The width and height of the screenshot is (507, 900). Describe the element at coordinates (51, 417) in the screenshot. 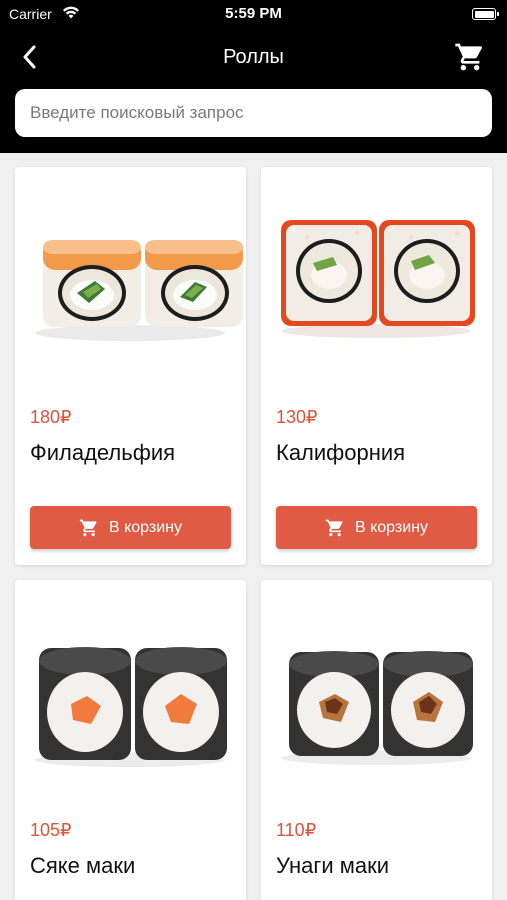

I see `product-price: 180₽` at that location.